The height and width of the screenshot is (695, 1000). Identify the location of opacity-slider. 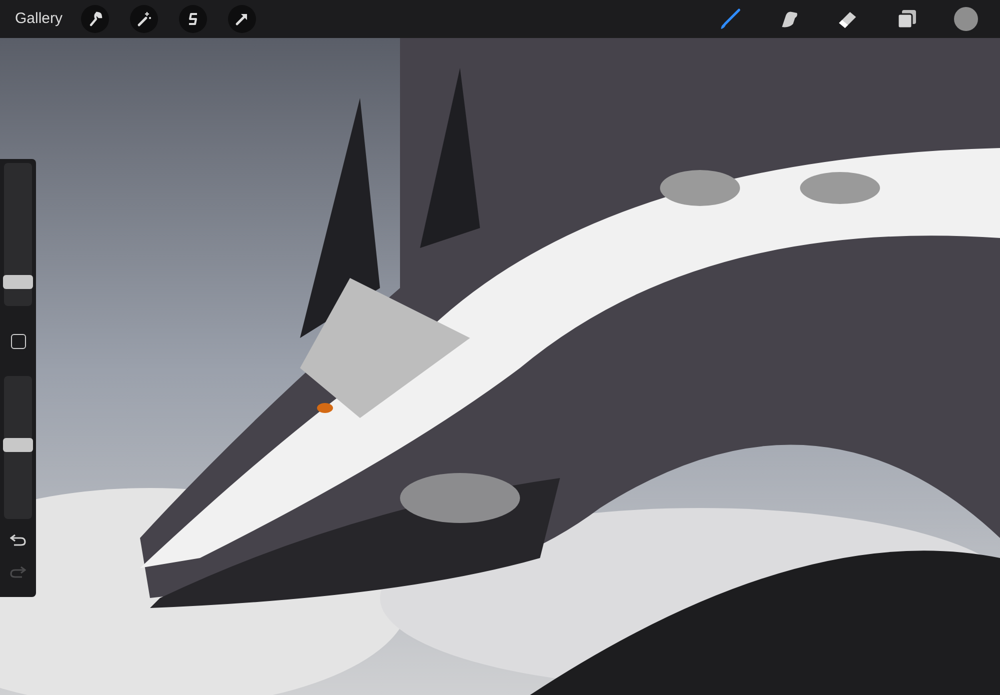
(18, 447).